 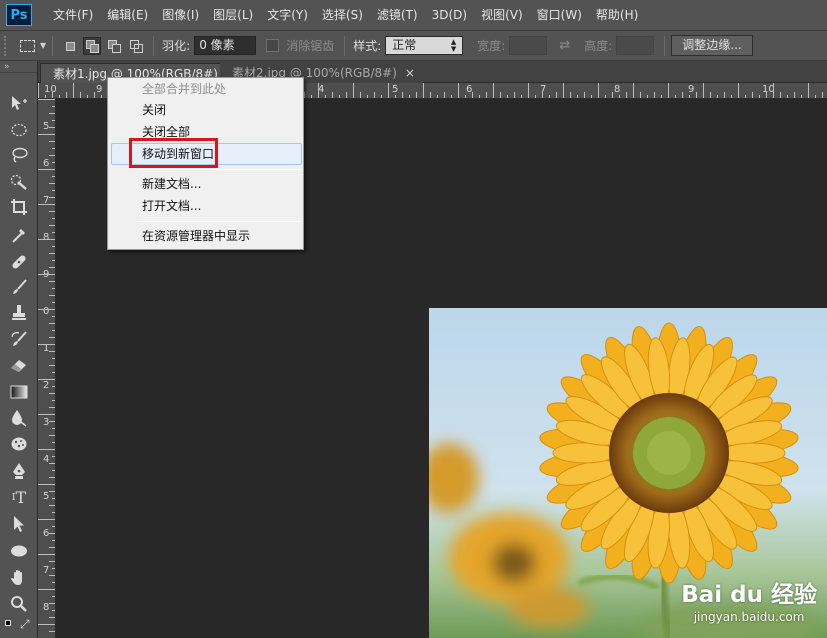 What do you see at coordinates (19, 444) in the screenshot?
I see `sponge-tool-icon` at bounding box center [19, 444].